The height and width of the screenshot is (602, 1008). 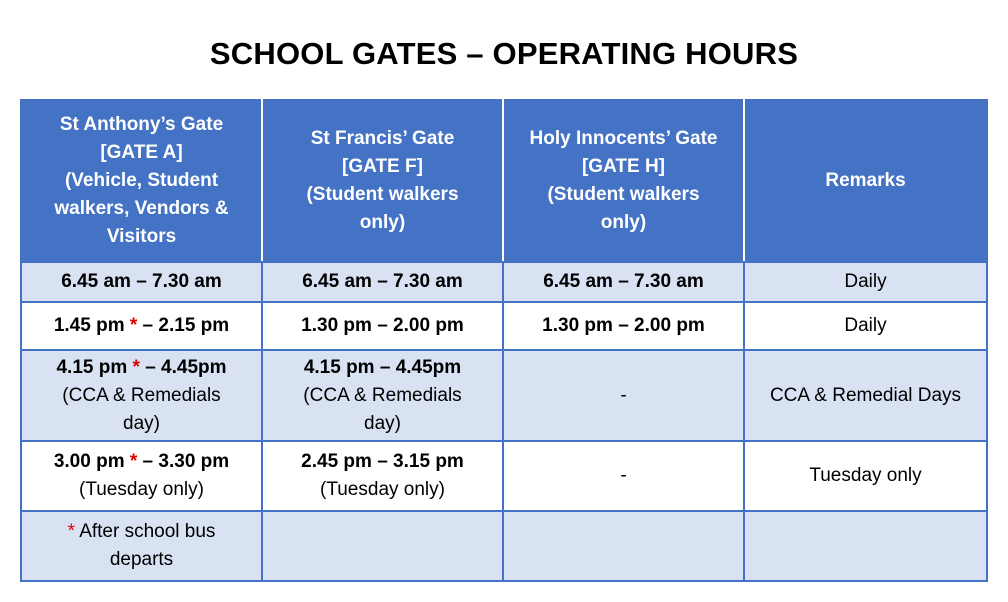 What do you see at coordinates (382, 476) in the screenshot?
I see `cell-gate-f: 2.45 pm – 3.15 pm (Tuesday only)` at bounding box center [382, 476].